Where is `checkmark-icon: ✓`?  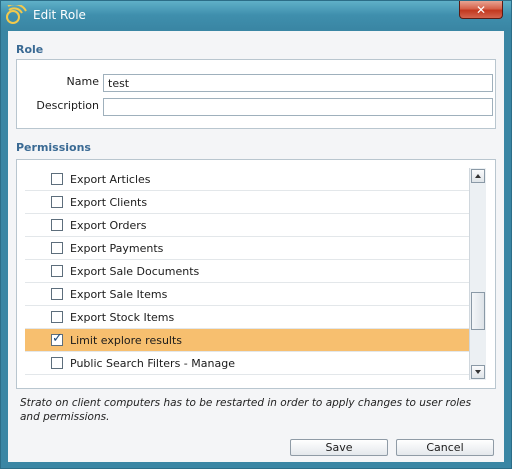
checkmark-icon: ✓ is located at coordinates (57, 338).